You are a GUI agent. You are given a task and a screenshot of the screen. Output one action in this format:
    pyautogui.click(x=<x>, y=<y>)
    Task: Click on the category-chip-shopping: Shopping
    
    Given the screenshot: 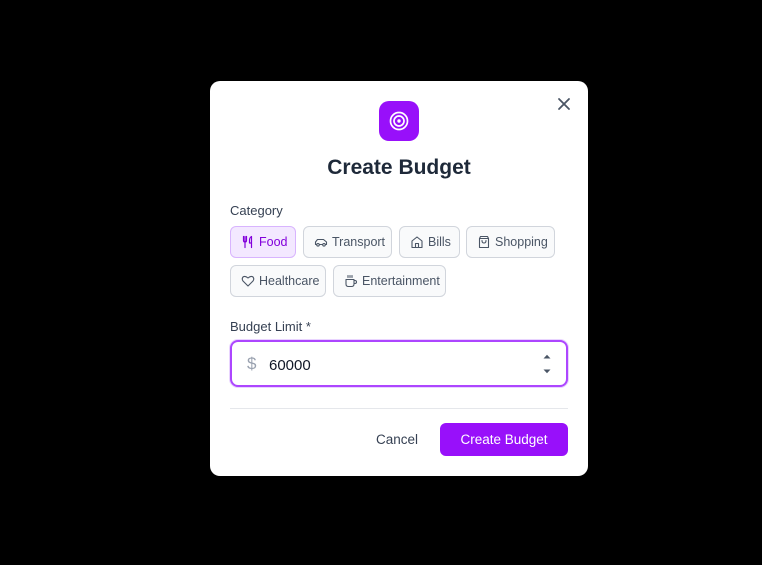 What is the action you would take?
    pyautogui.click(x=510, y=242)
    